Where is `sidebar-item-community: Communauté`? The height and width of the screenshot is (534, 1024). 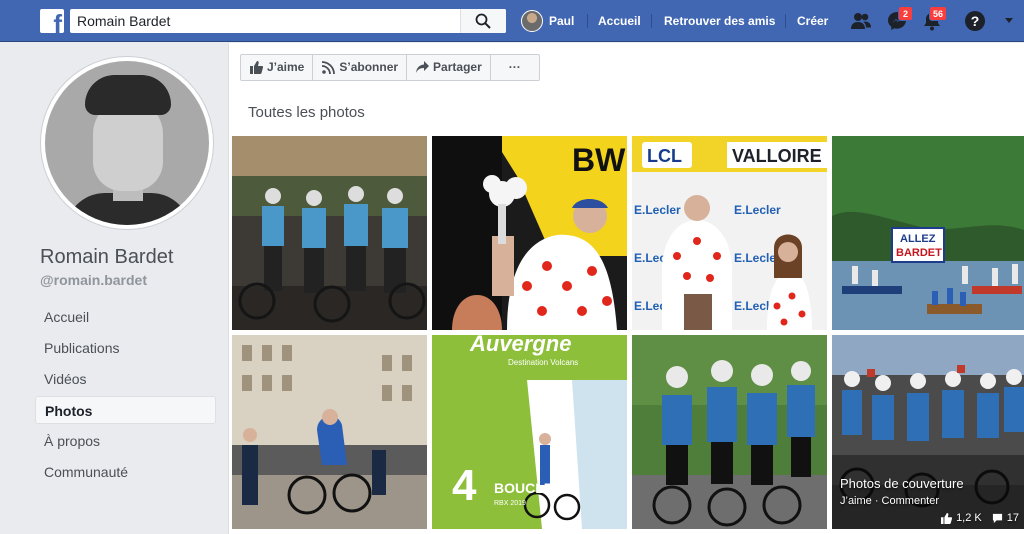 sidebar-item-community: Communauté is located at coordinates (125, 472).